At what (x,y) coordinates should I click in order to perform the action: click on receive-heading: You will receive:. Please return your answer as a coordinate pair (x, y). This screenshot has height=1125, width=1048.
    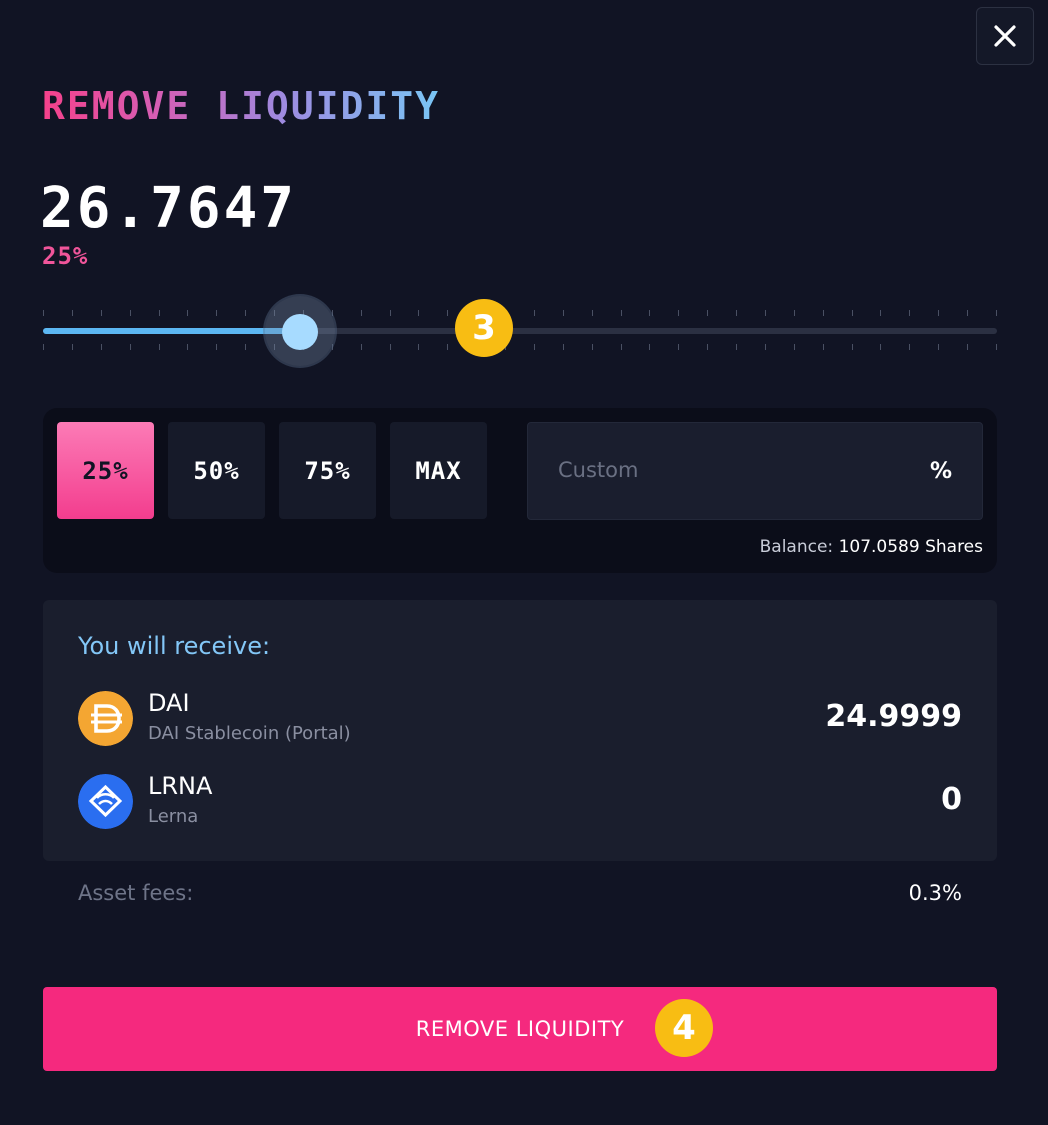
    Looking at the image, I should click on (174, 646).